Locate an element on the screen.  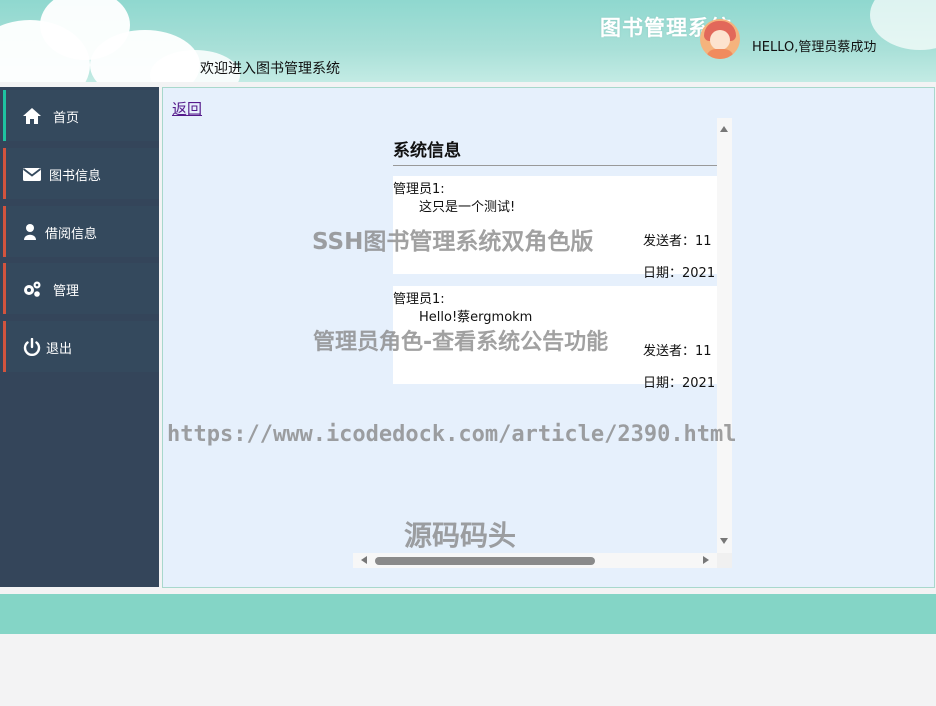
scroll-thumb is located at coordinates (485, 561).